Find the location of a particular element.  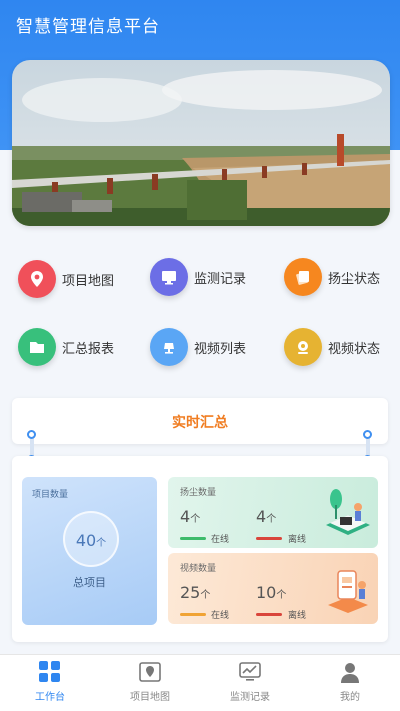

tab-mine: 我的 is located at coordinates (350, 683).